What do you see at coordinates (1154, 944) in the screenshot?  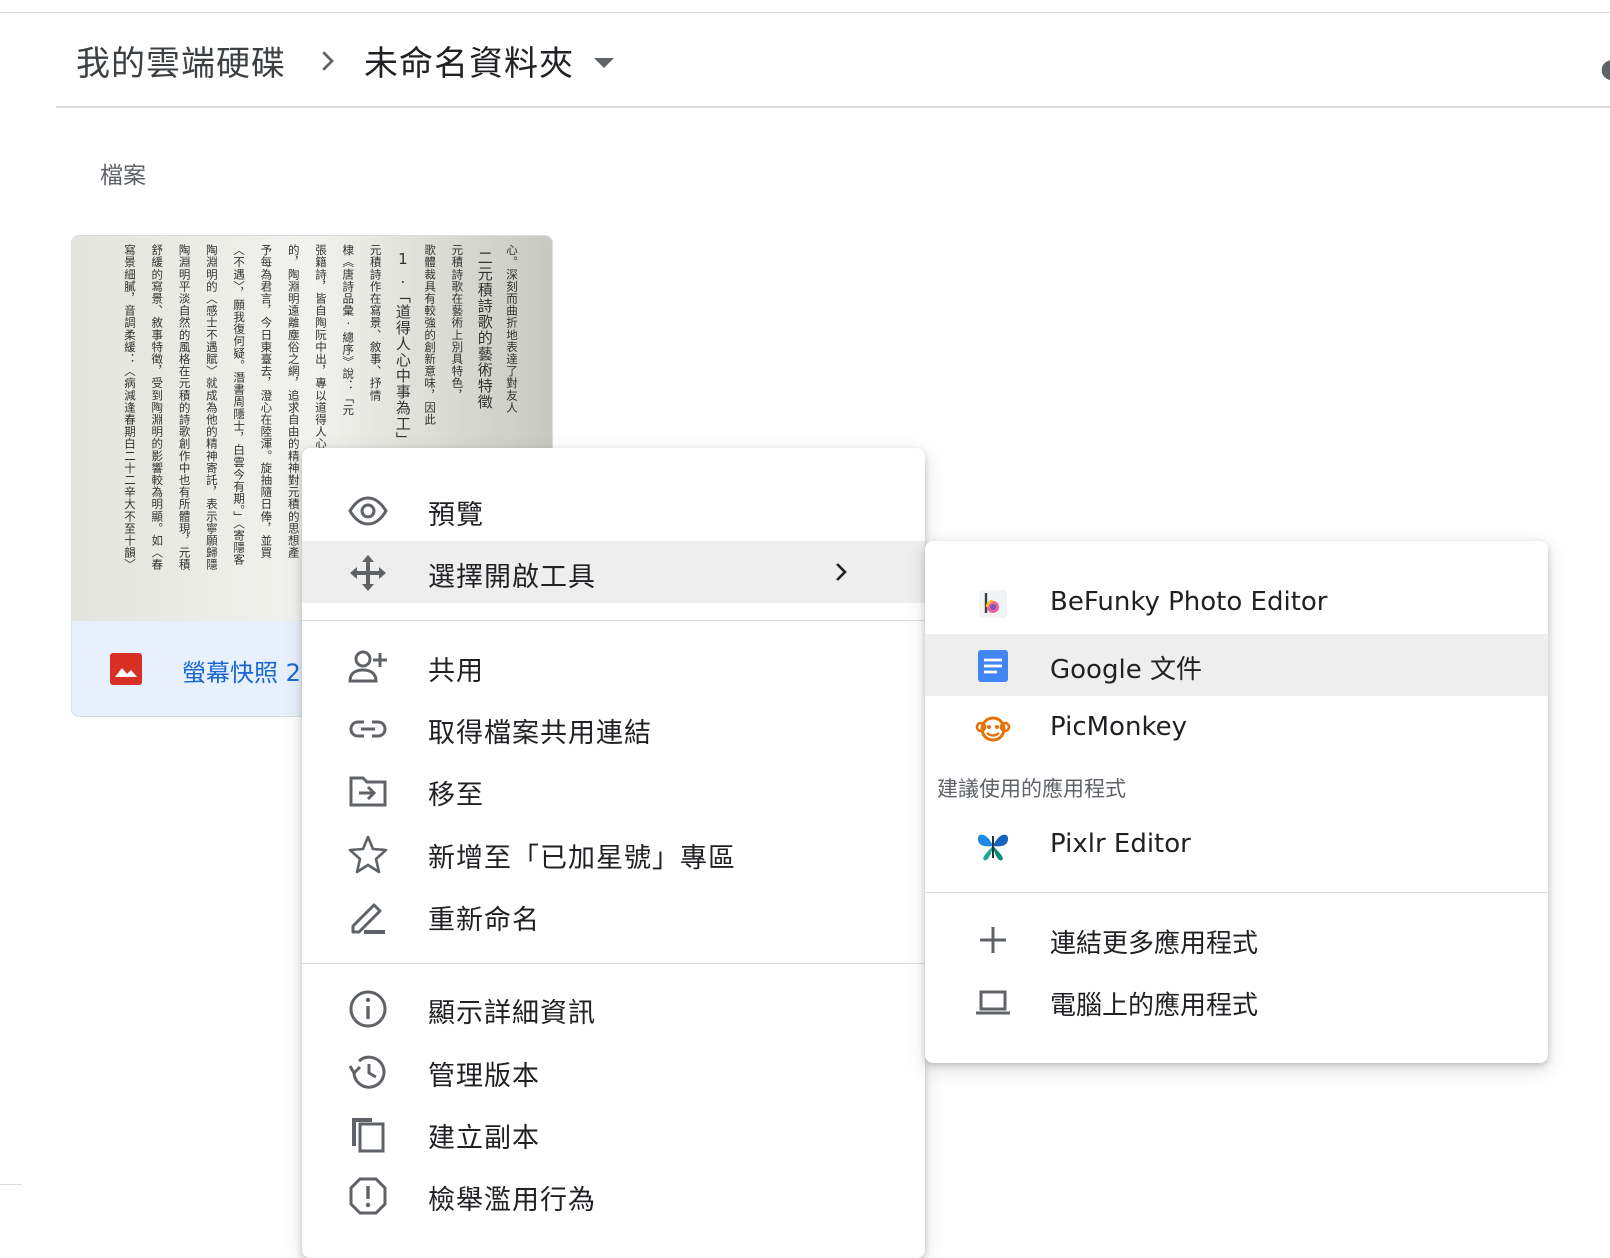 I see `action-label: 連結更多應用程式` at bounding box center [1154, 944].